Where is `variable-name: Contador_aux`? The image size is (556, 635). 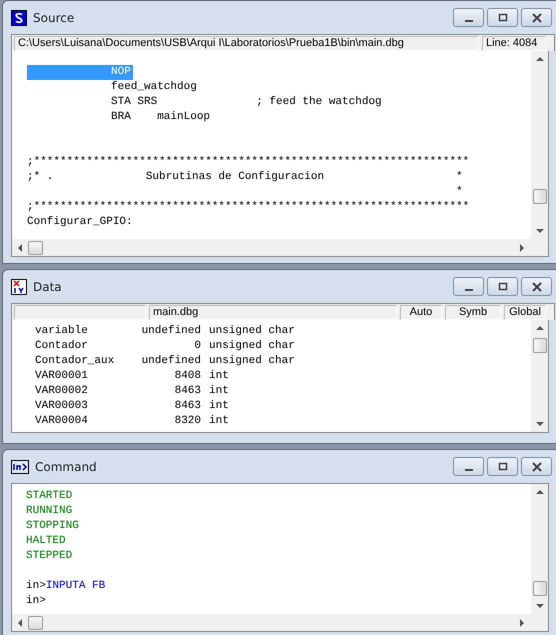 variable-name: Contador_aux is located at coordinates (75, 361).